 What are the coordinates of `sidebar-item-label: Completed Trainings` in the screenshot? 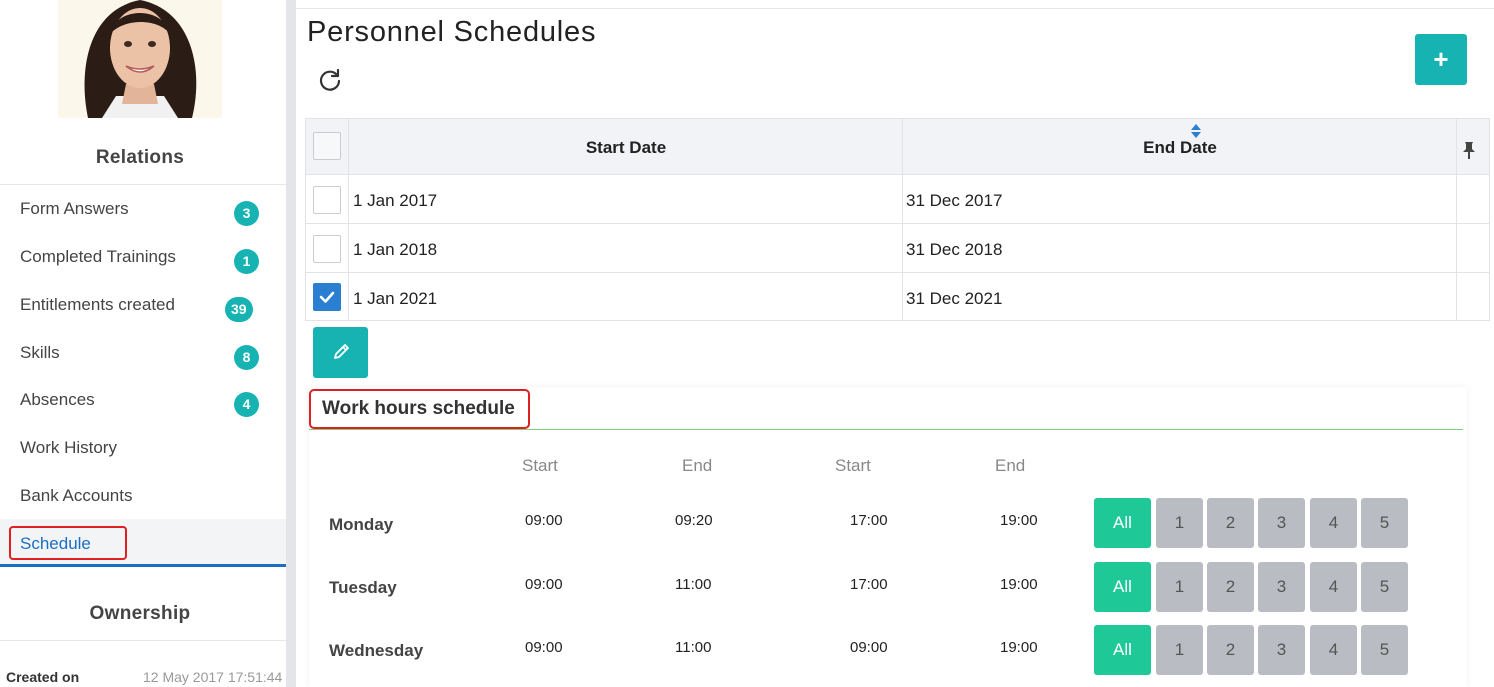 It's located at (98, 256).